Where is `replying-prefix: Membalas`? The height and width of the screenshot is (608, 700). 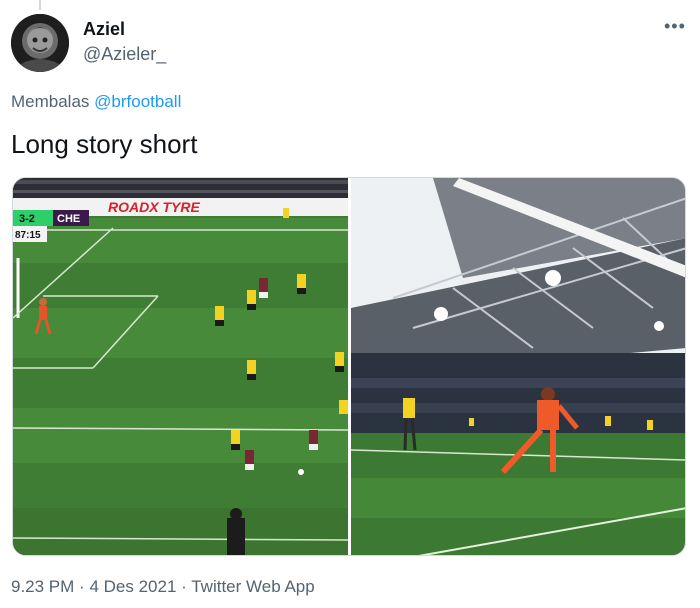 replying-prefix: Membalas is located at coordinates (50, 101).